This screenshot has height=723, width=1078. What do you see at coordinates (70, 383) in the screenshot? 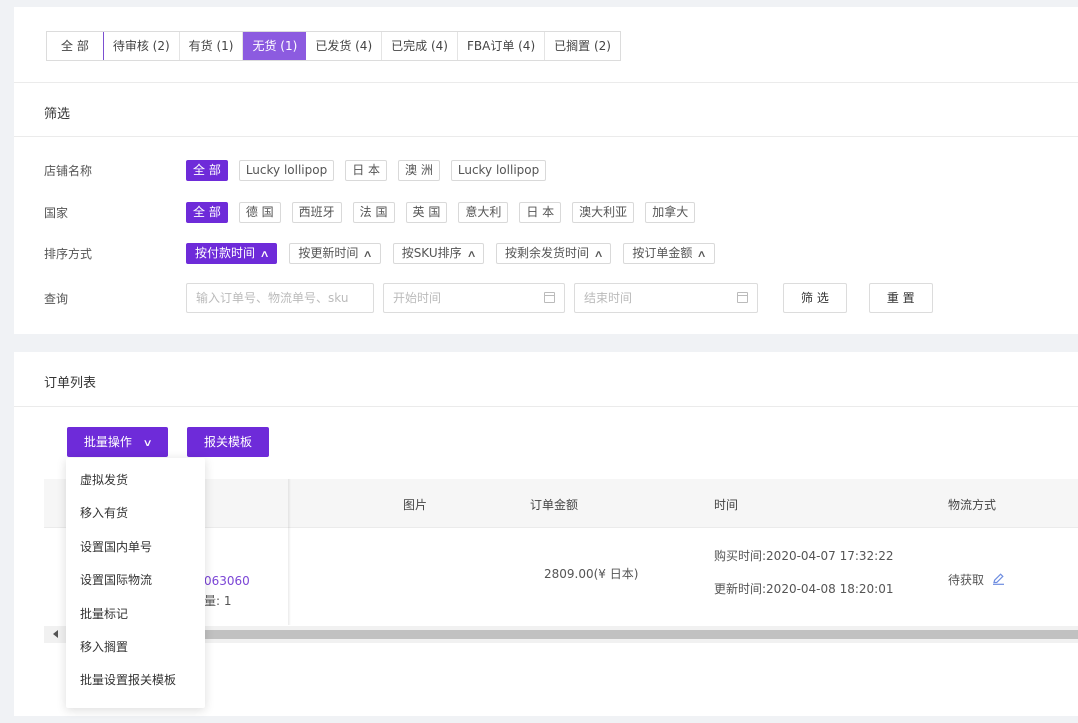
I see `order-list-title: 订单列表` at bounding box center [70, 383].